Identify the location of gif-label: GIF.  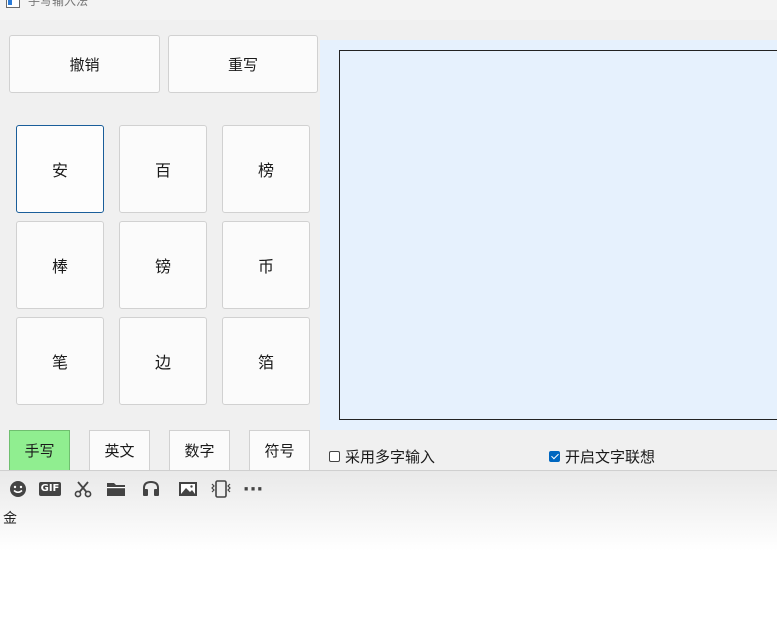
(50, 489).